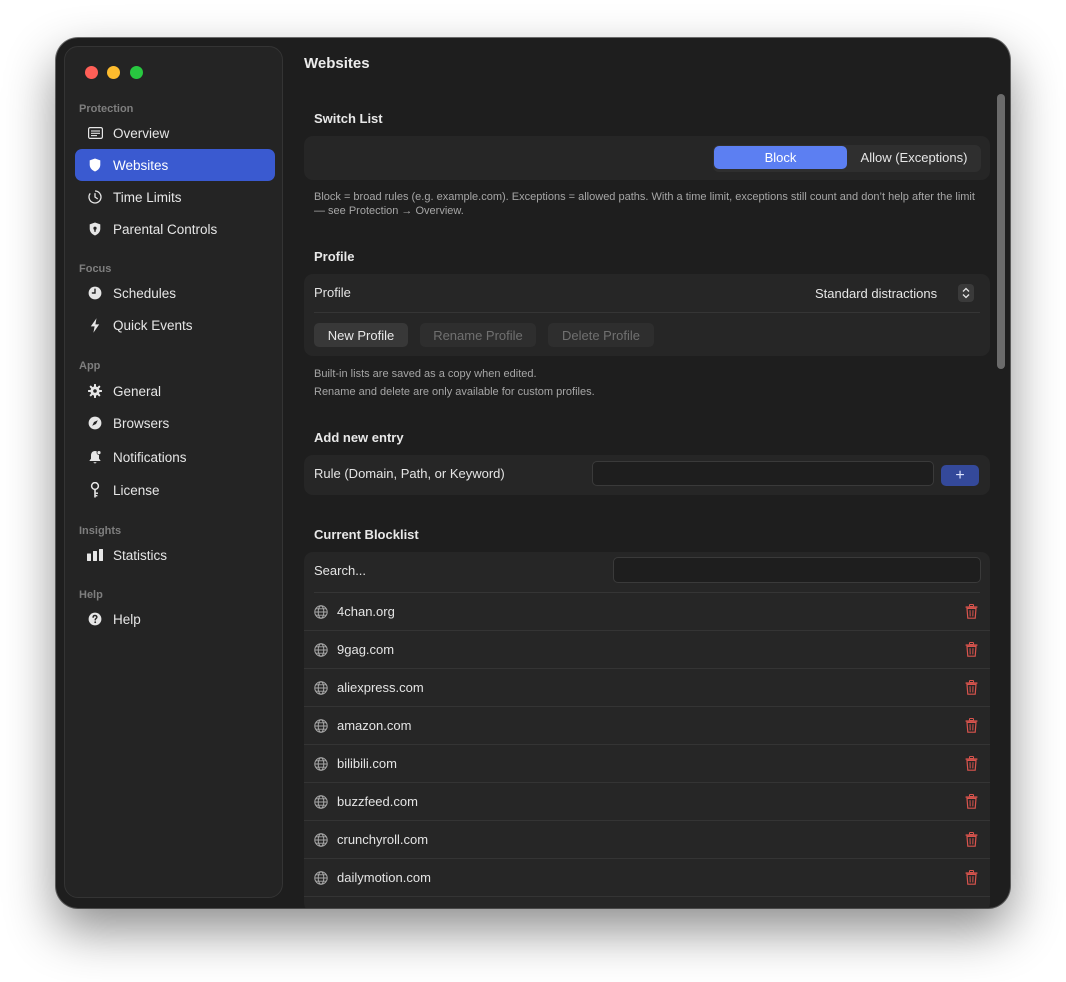  What do you see at coordinates (95, 269) in the screenshot?
I see `sidebar-section-focus: Focus` at bounding box center [95, 269].